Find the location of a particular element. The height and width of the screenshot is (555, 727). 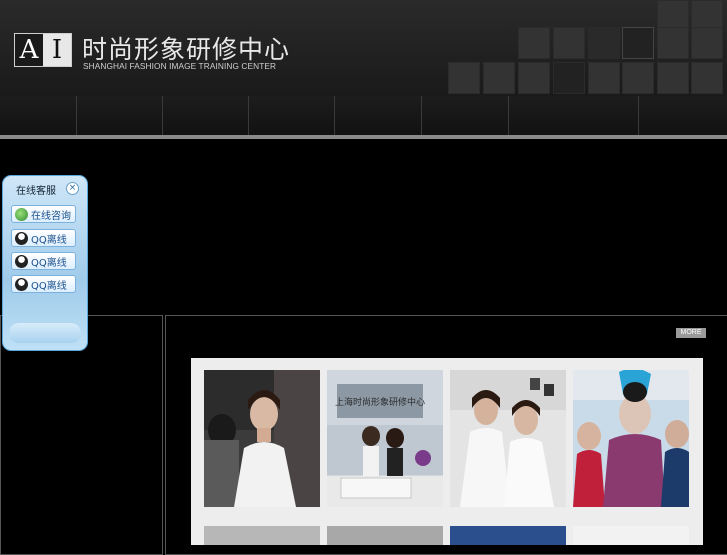

qq-button-1: QQ离线 is located at coordinates (43, 238).